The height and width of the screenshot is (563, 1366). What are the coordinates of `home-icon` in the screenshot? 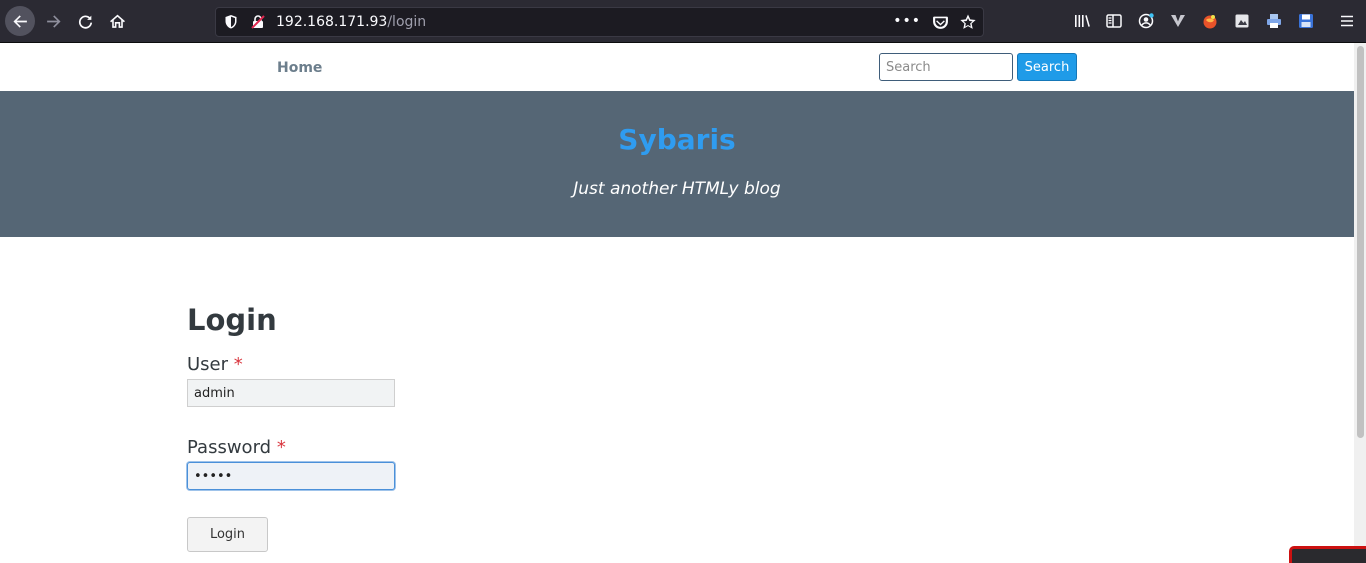 It's located at (117, 21).